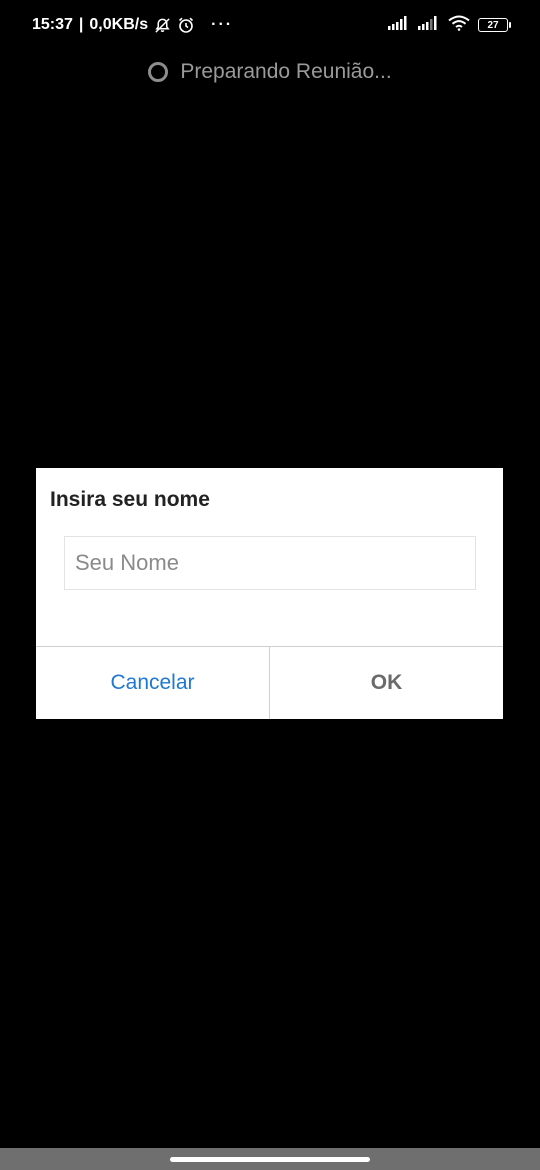 This screenshot has height=1170, width=540. Describe the element at coordinates (119, 24) in the screenshot. I see `status-net-speed: 0,0KB/s` at that location.